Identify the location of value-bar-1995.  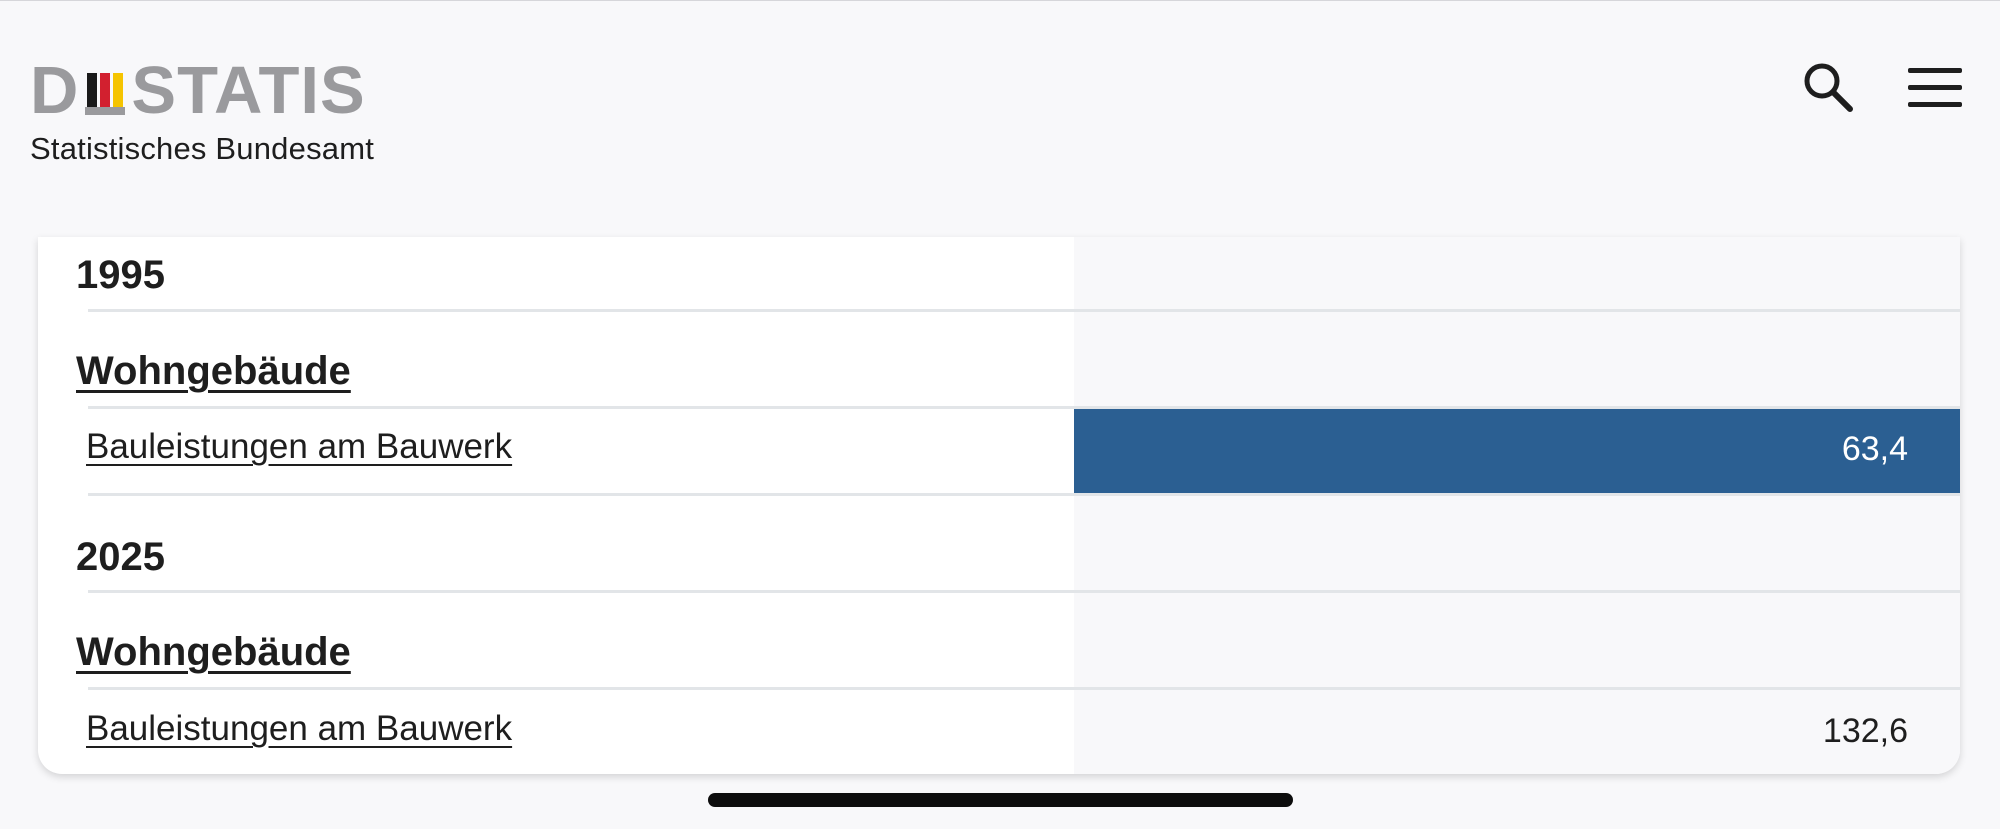
(1517, 451).